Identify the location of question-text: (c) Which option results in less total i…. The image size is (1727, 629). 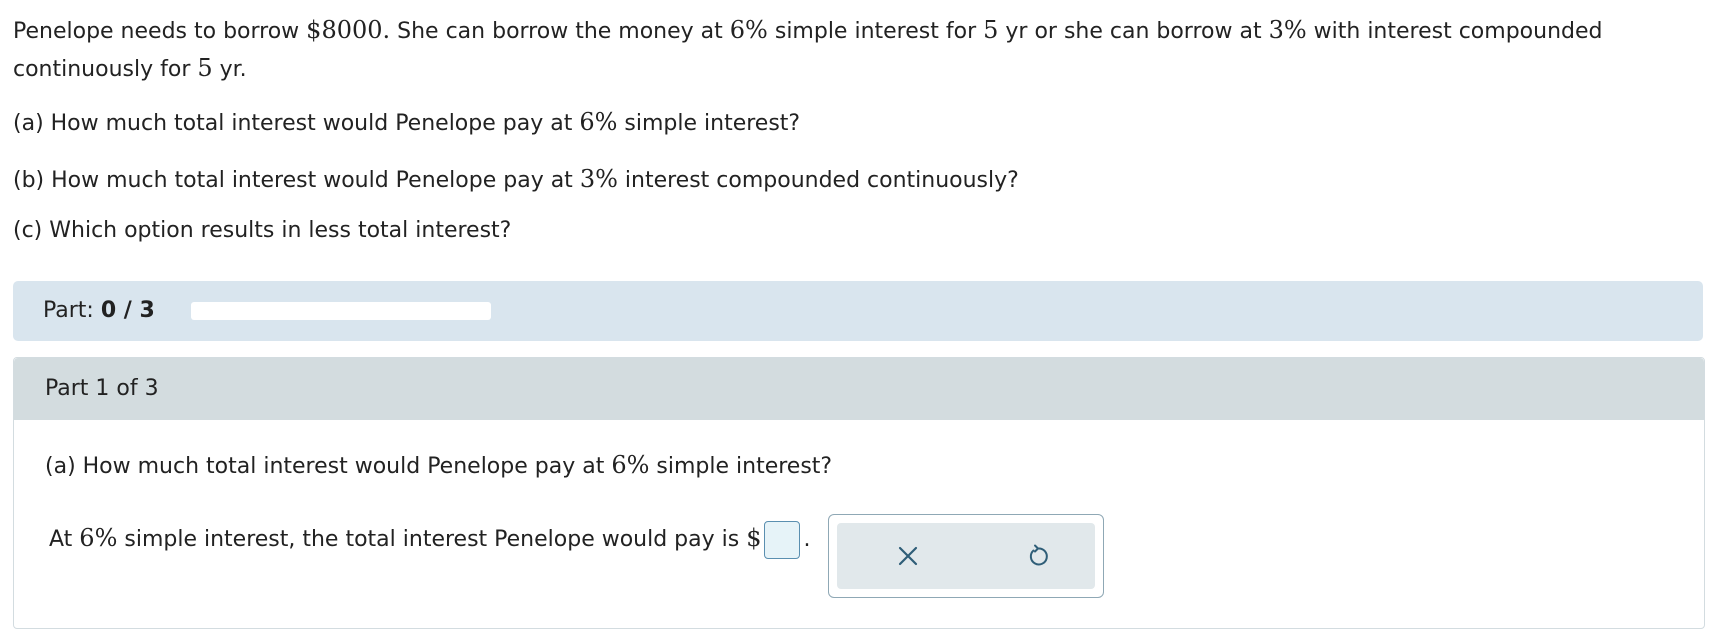
(262, 230).